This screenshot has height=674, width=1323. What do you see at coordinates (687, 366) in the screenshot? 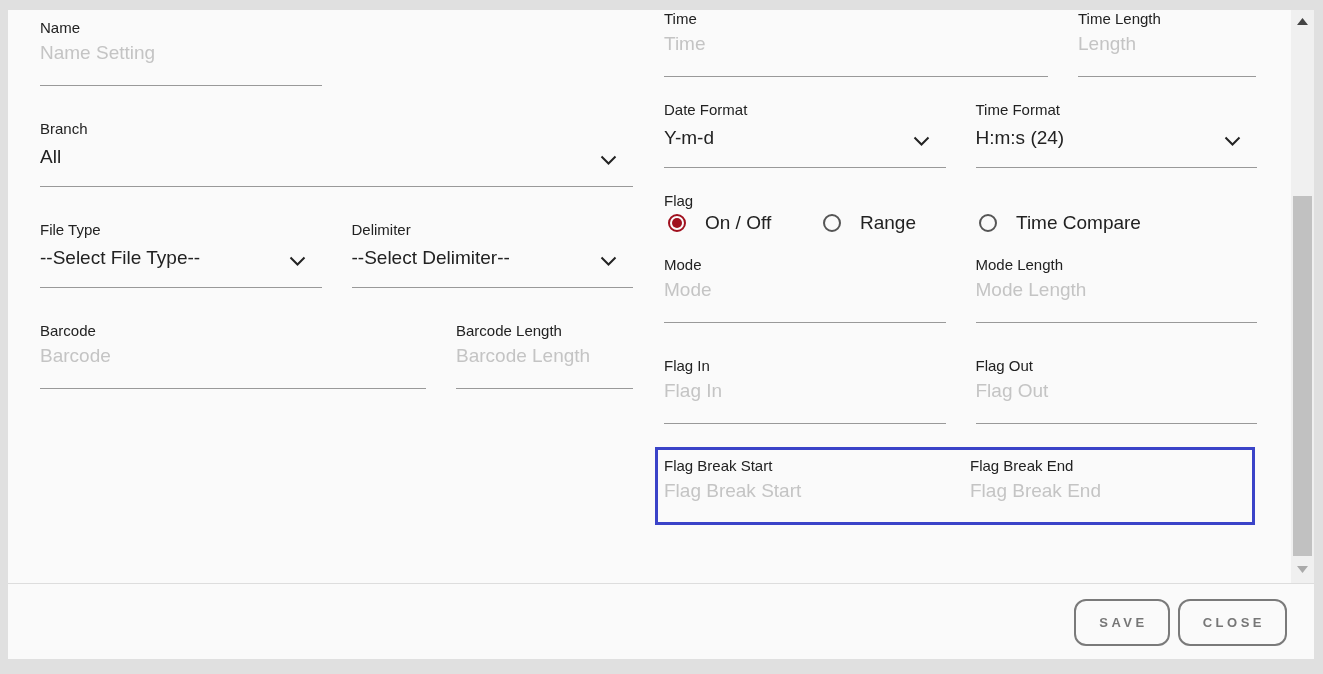
I see `field-label: Flag In` at bounding box center [687, 366].